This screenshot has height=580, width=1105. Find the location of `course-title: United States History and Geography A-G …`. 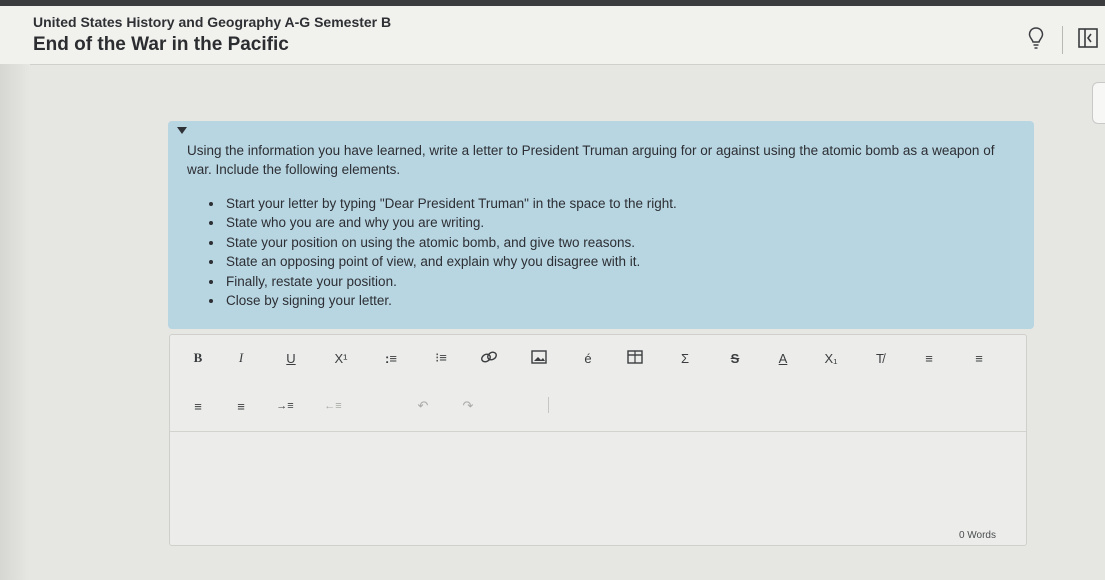

course-title: United States History and Geography A-G … is located at coordinates (212, 22).